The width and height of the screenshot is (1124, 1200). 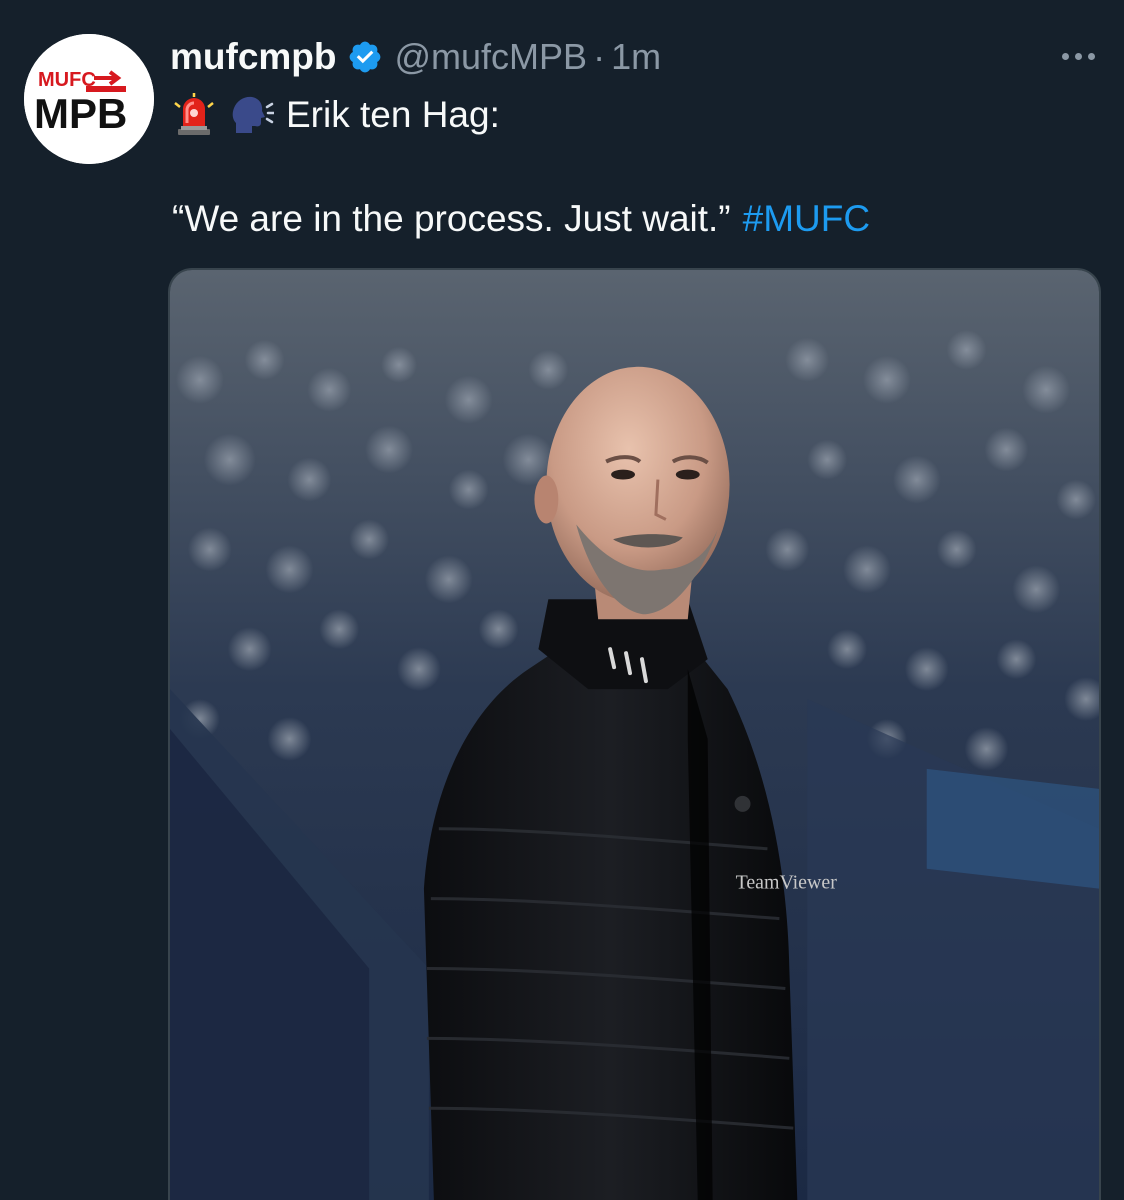 What do you see at coordinates (451, 218) in the screenshot?
I see `tweet-quote: “We are in the process. Just wait.”` at bounding box center [451, 218].